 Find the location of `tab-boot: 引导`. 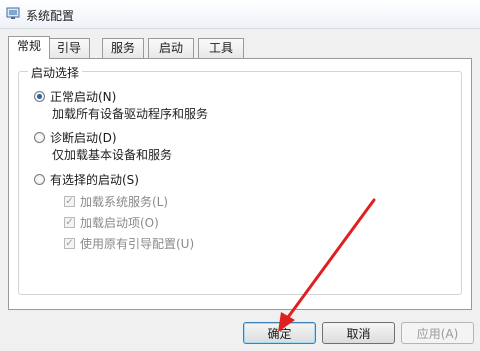

tab-boot: 引导 is located at coordinates (69, 48).